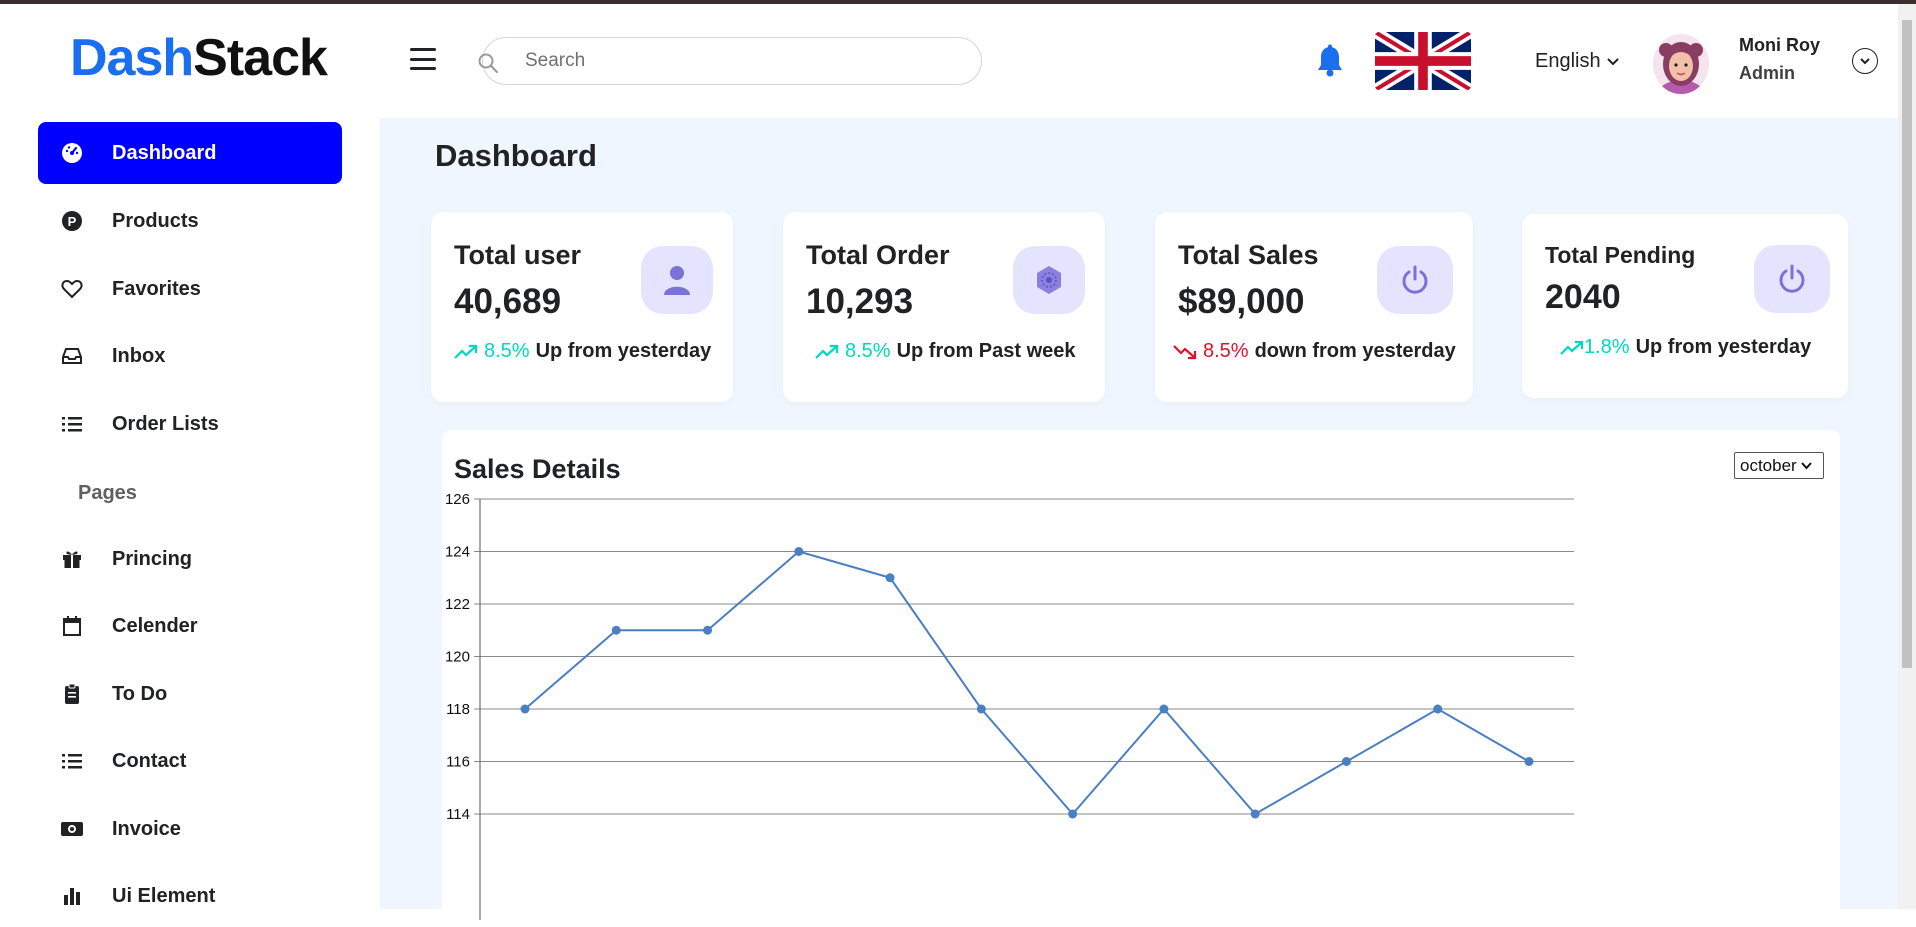 Image resolution: width=1916 pixels, height=927 pixels. What do you see at coordinates (986, 351) in the screenshot?
I see `trend-text: Up from Past week` at bounding box center [986, 351].